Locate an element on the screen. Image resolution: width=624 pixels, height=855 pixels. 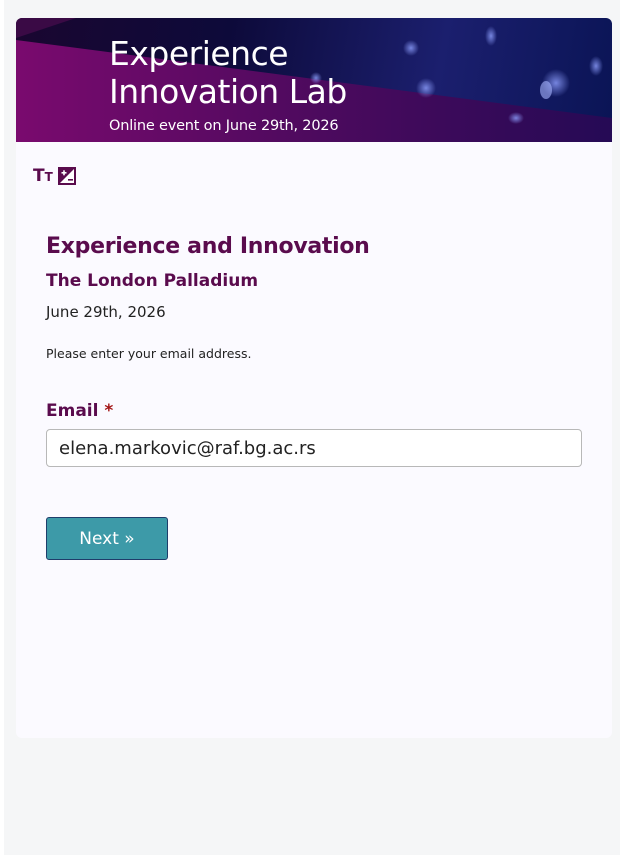
form-instructions: Please enter your email address. is located at coordinates (149, 353).